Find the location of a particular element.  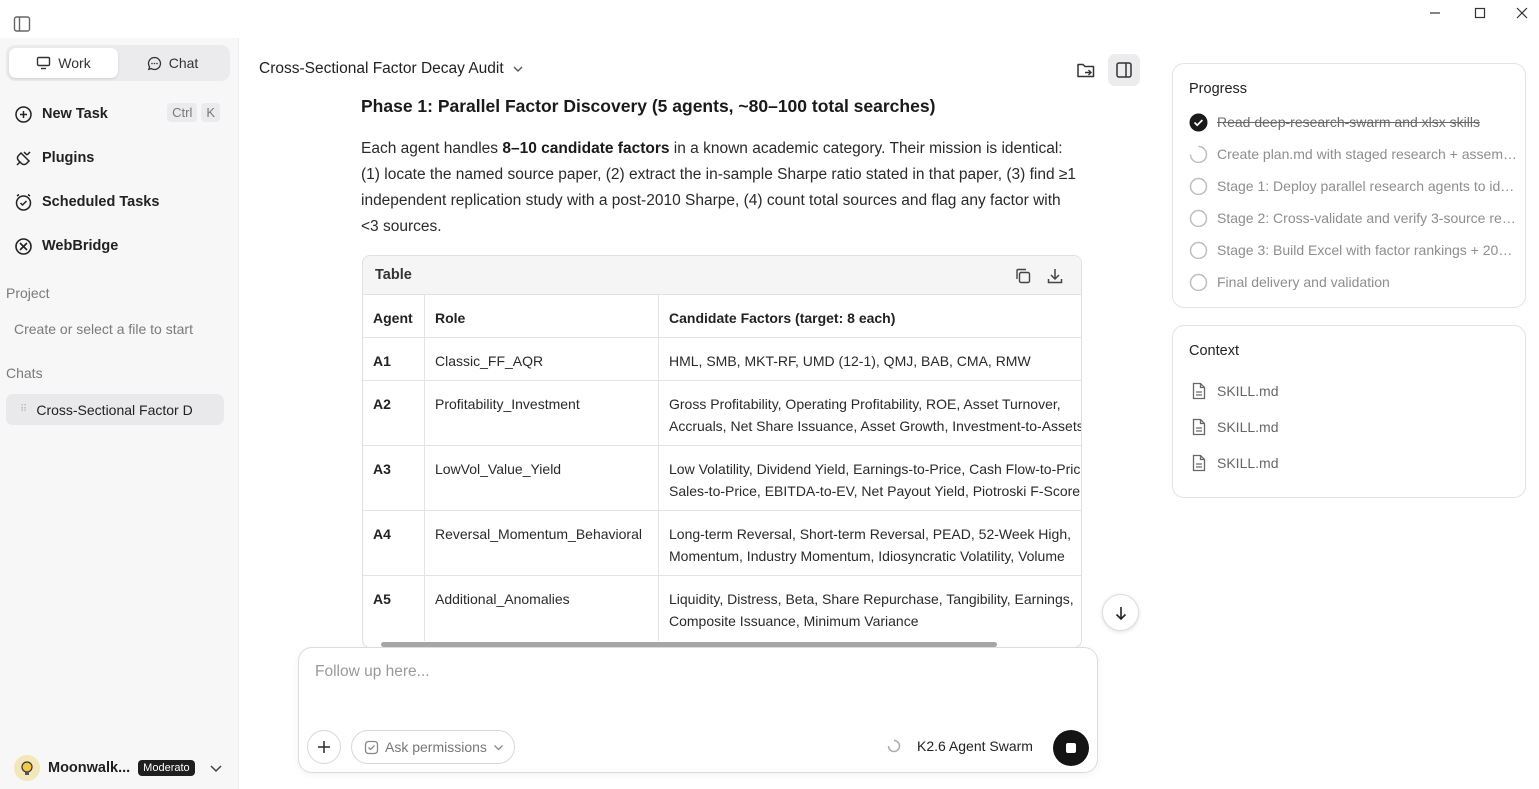

copy-icon is located at coordinates (1023, 276).